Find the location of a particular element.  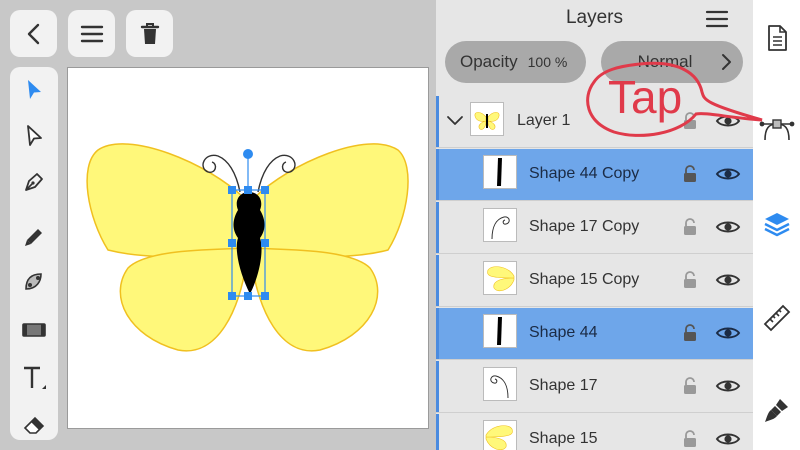

fill-tool is located at coordinates (34, 330).